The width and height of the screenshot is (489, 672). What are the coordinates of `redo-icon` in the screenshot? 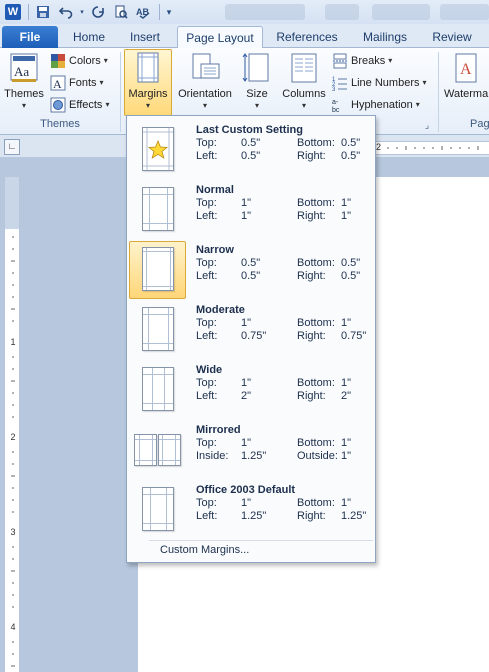 It's located at (98, 12).